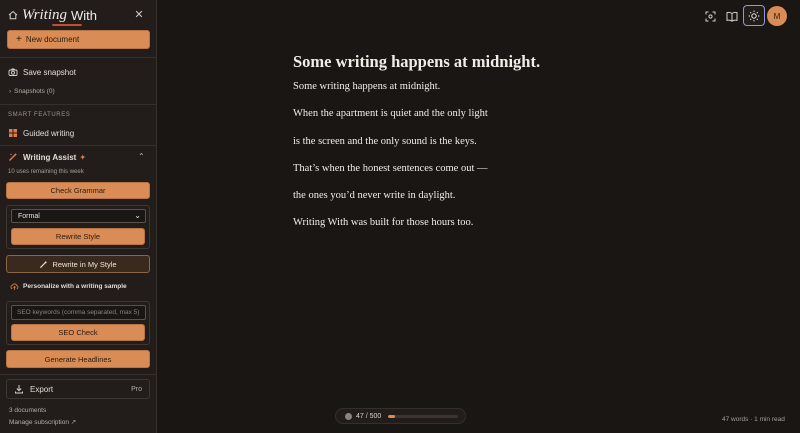  Describe the element at coordinates (503, 62) in the screenshot. I see `document-title: Some writing happens at midnight.` at that location.